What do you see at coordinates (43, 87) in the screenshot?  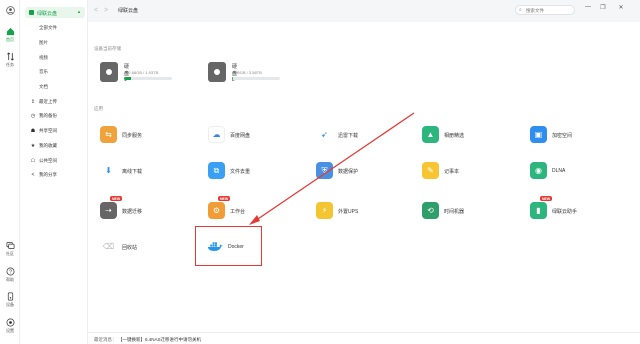 I see `sidebar-sub-documents: 文档` at bounding box center [43, 87].